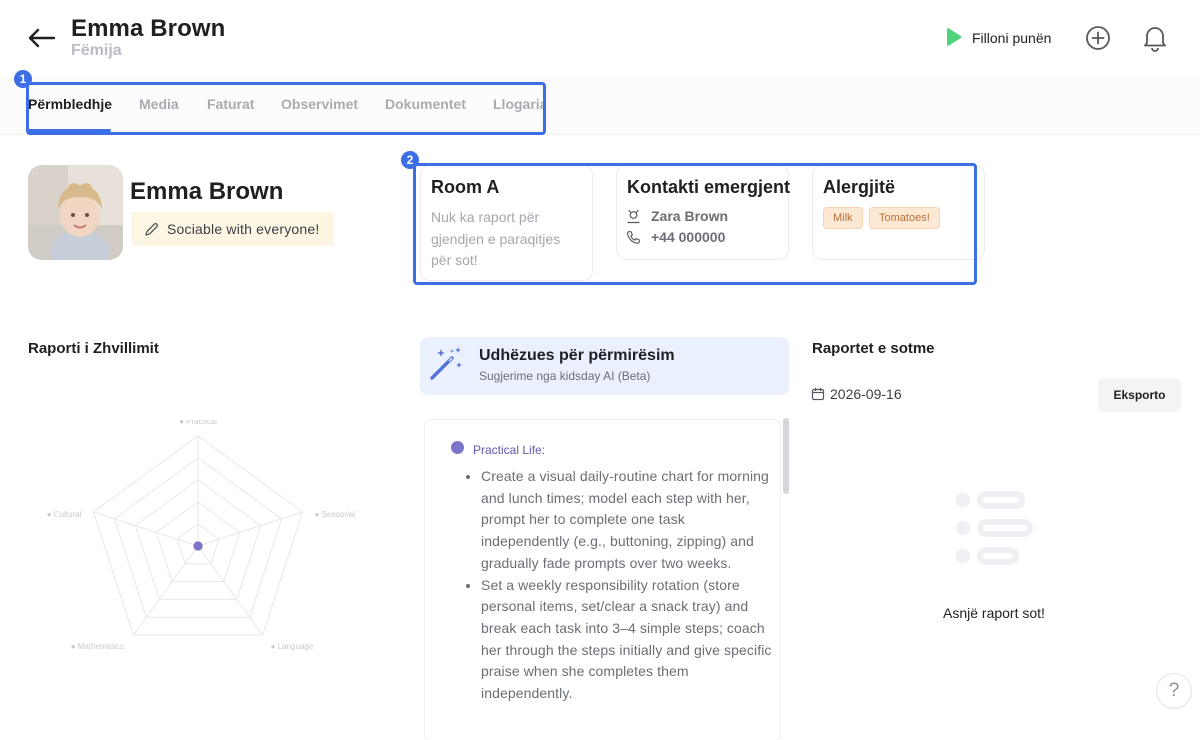 Image resolution: width=1200 pixels, height=740 pixels. I want to click on person-icon, so click(633, 216).